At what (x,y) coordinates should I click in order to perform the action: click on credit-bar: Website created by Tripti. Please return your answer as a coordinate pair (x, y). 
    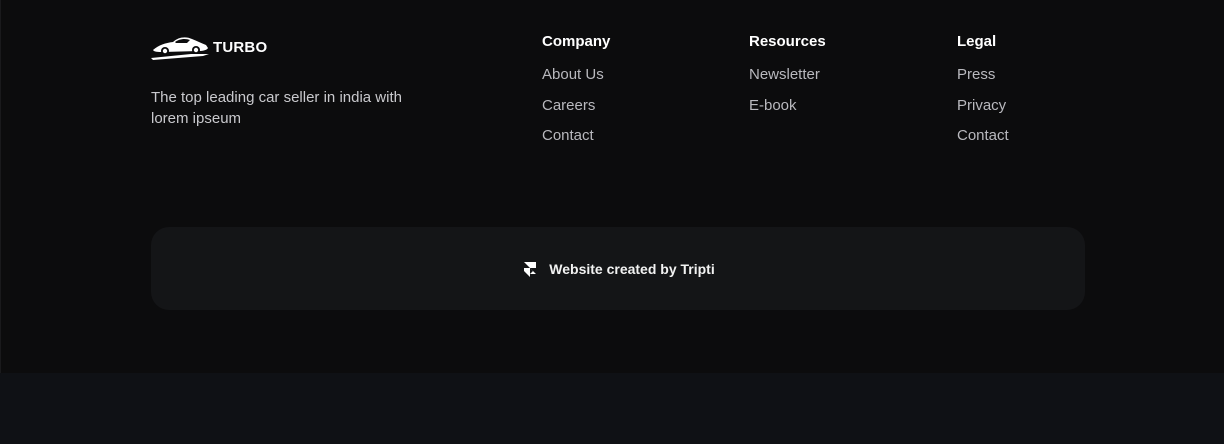
    Looking at the image, I should click on (618, 268).